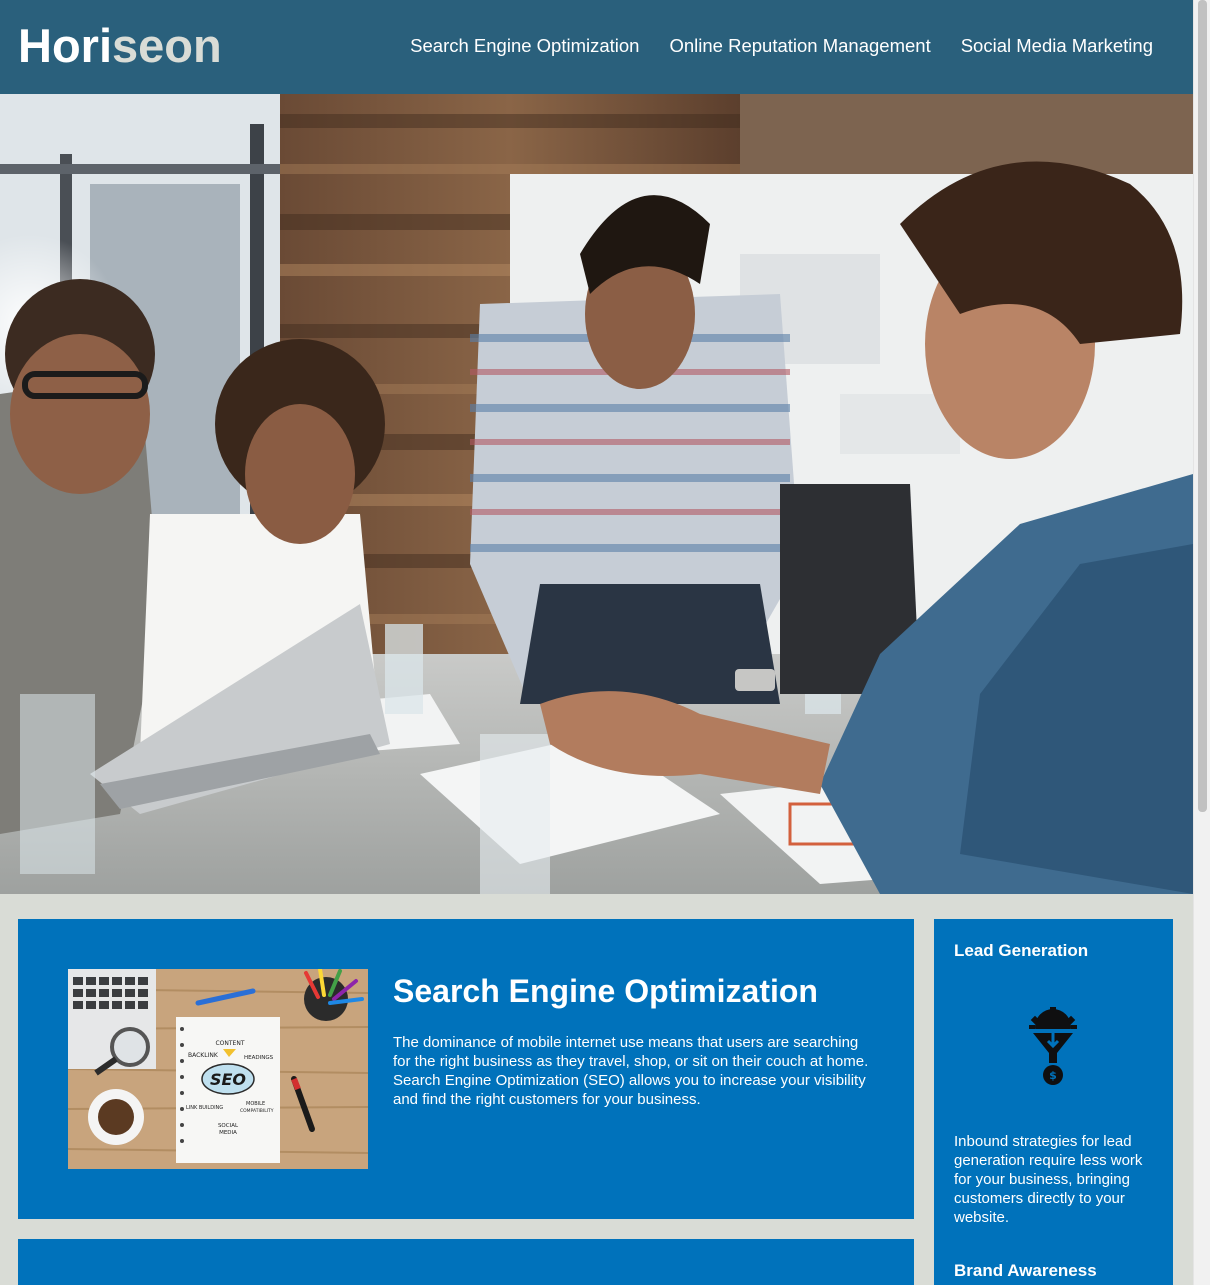 The height and width of the screenshot is (1285, 1210). What do you see at coordinates (259, 1058) in the screenshot?
I see `label-headings: HEADINGS` at bounding box center [259, 1058].